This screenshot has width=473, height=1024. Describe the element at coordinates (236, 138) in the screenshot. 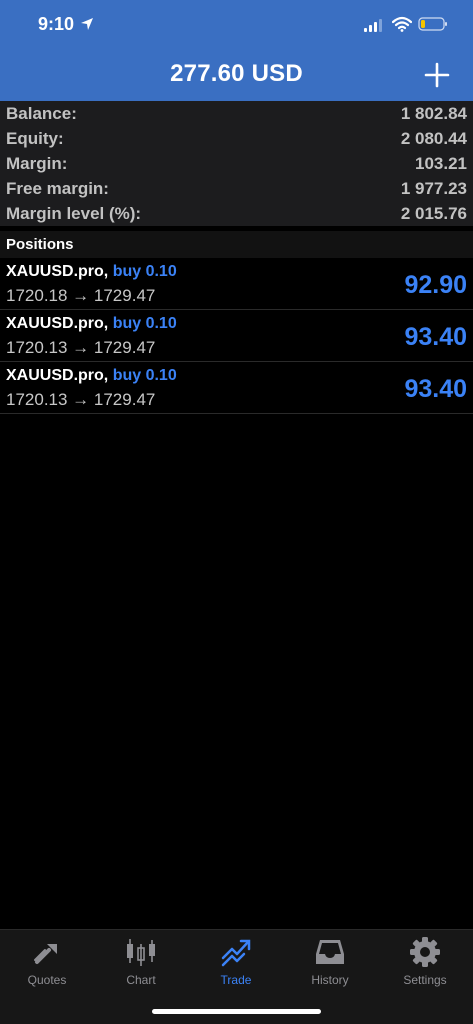

I see `summary-row-equity: Equity: 2 080.44` at that location.